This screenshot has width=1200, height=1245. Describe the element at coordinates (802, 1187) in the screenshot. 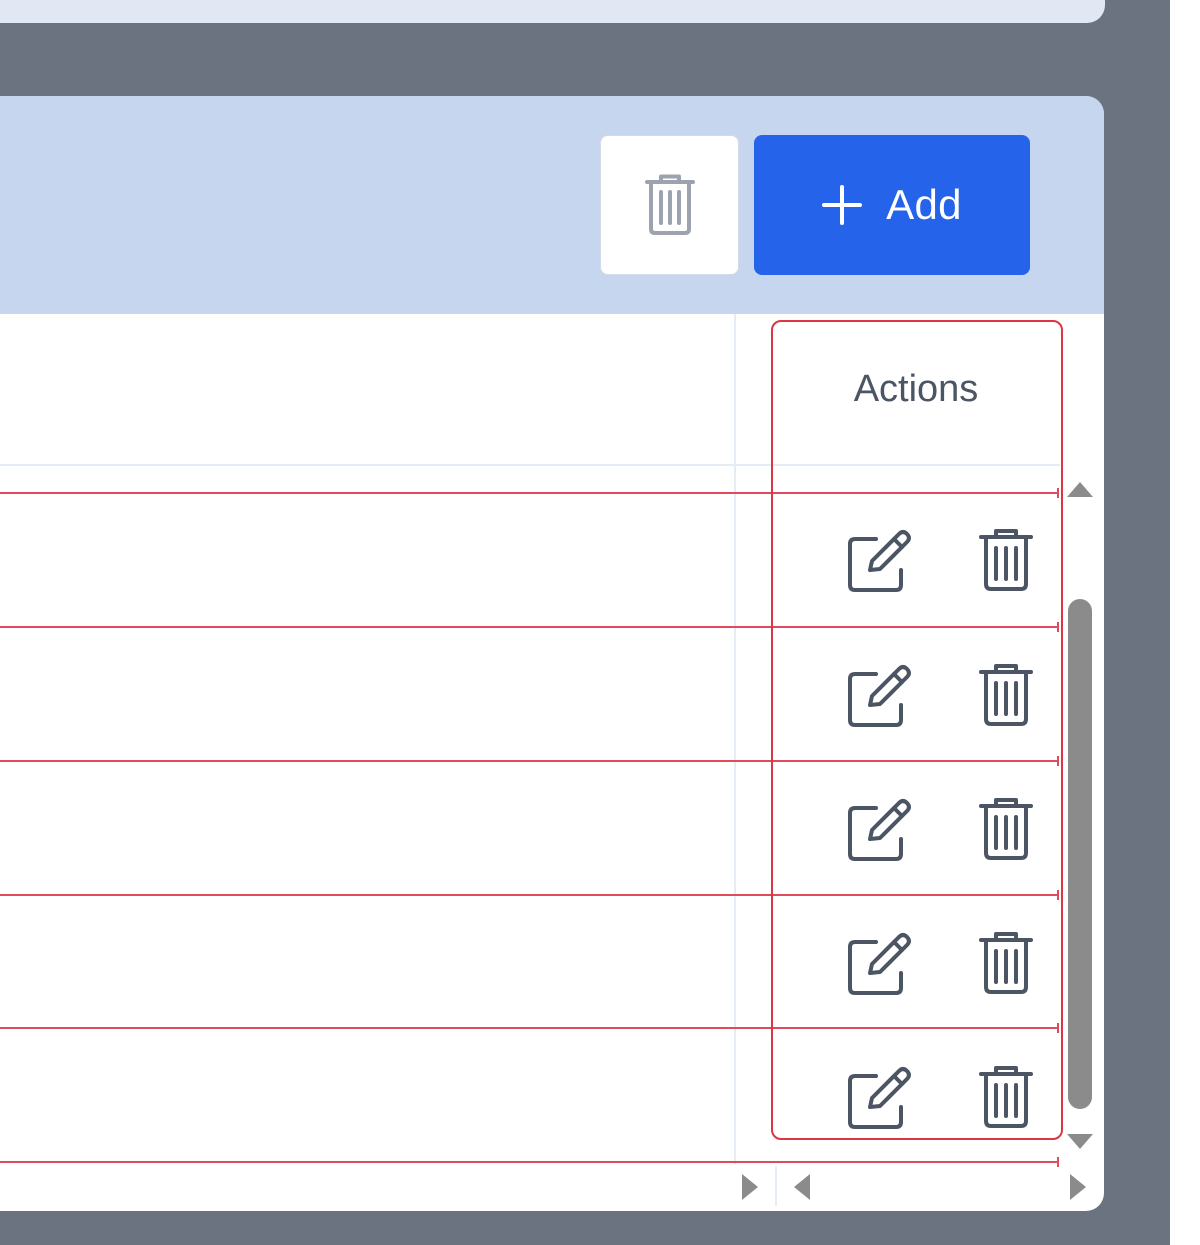

I see `arrow-left-icon` at that location.